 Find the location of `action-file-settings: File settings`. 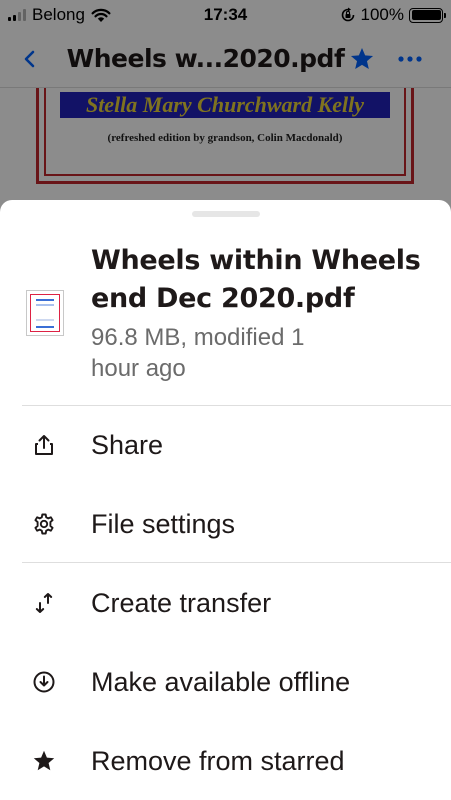

action-file-settings: File settings is located at coordinates (225, 524).